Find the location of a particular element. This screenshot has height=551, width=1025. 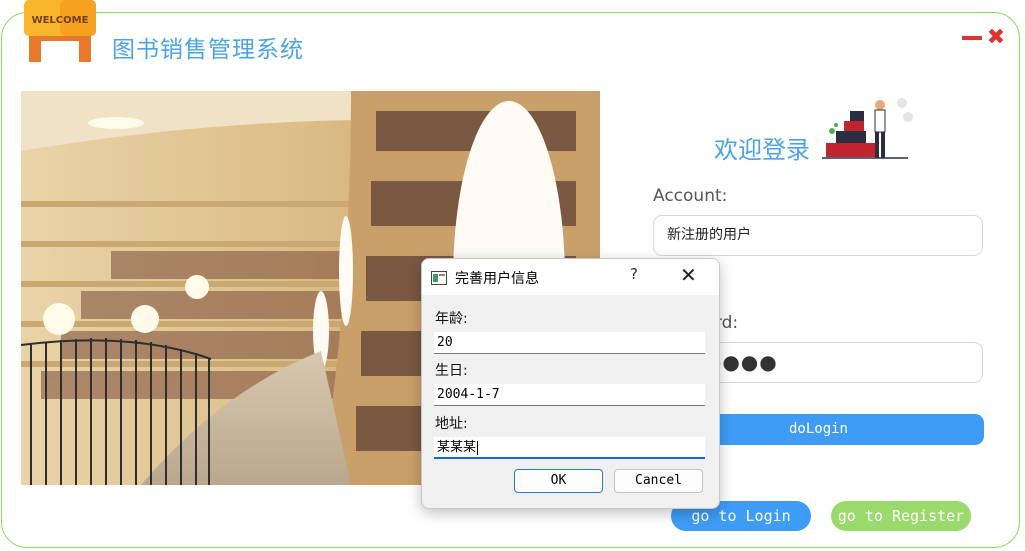

address-label: 地址: is located at coordinates (451, 424).